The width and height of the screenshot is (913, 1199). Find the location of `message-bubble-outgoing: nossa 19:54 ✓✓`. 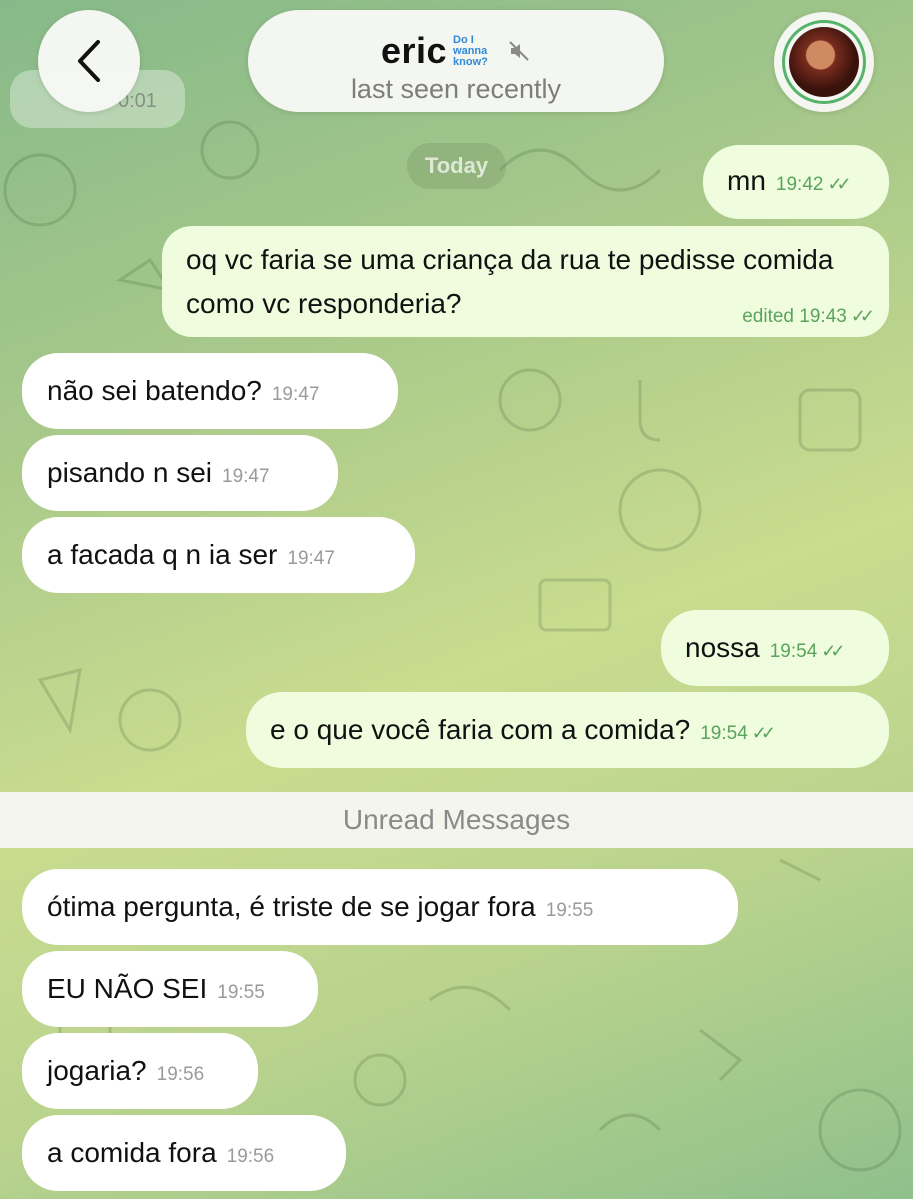

message-bubble-outgoing: nossa 19:54 ✓✓ is located at coordinates (775, 648).